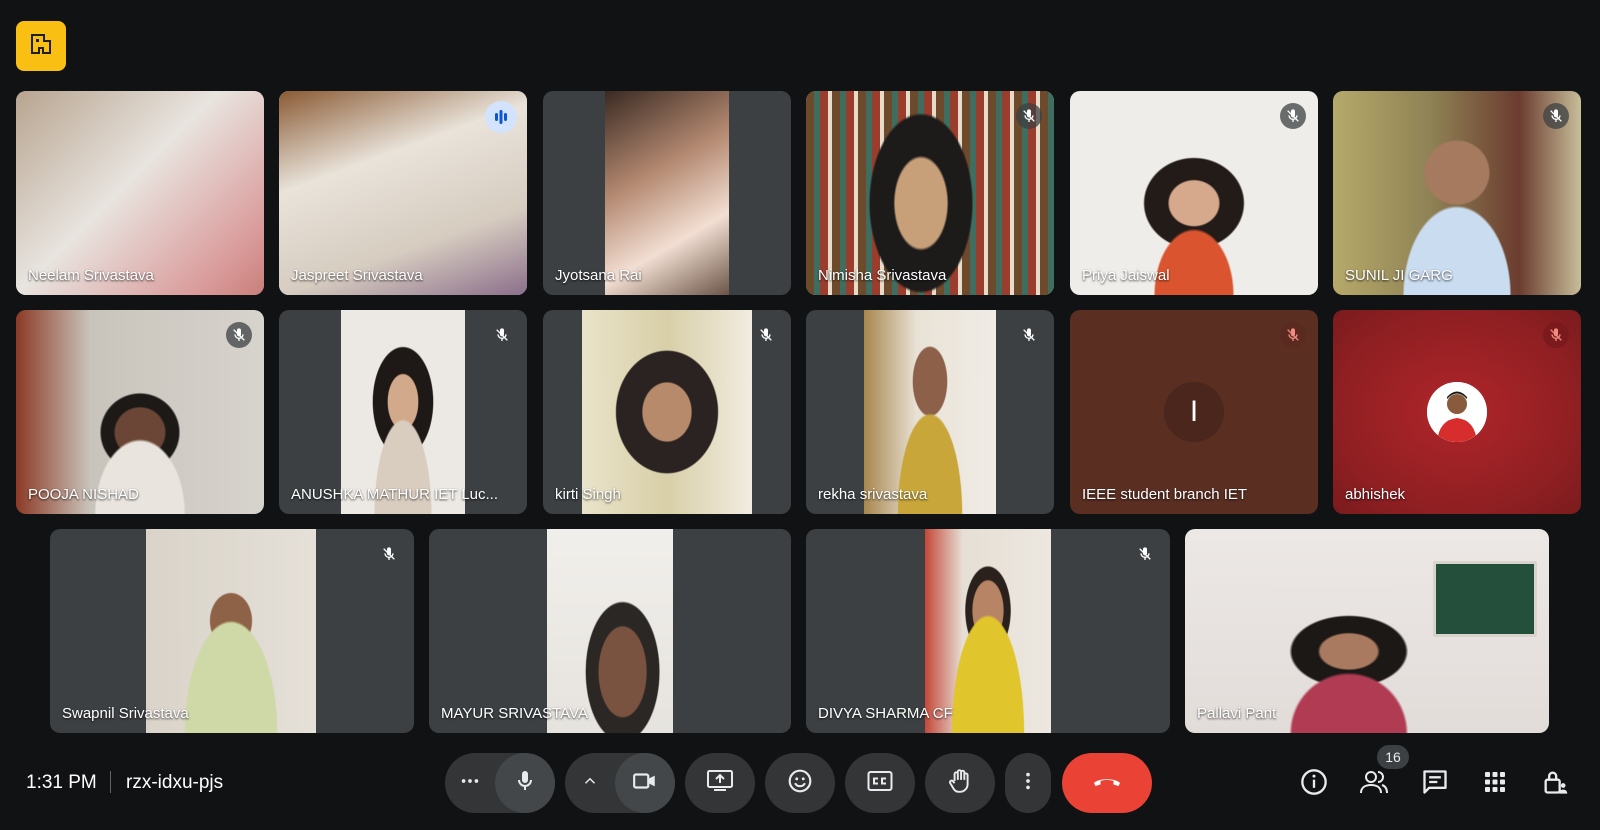  Describe the element at coordinates (885, 713) in the screenshot. I see `participant-name: DIVYA SHARMA CF` at that location.